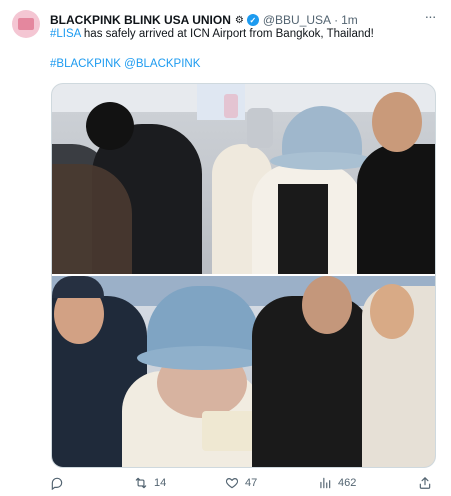  I want to click on avatar, so click(26, 24).